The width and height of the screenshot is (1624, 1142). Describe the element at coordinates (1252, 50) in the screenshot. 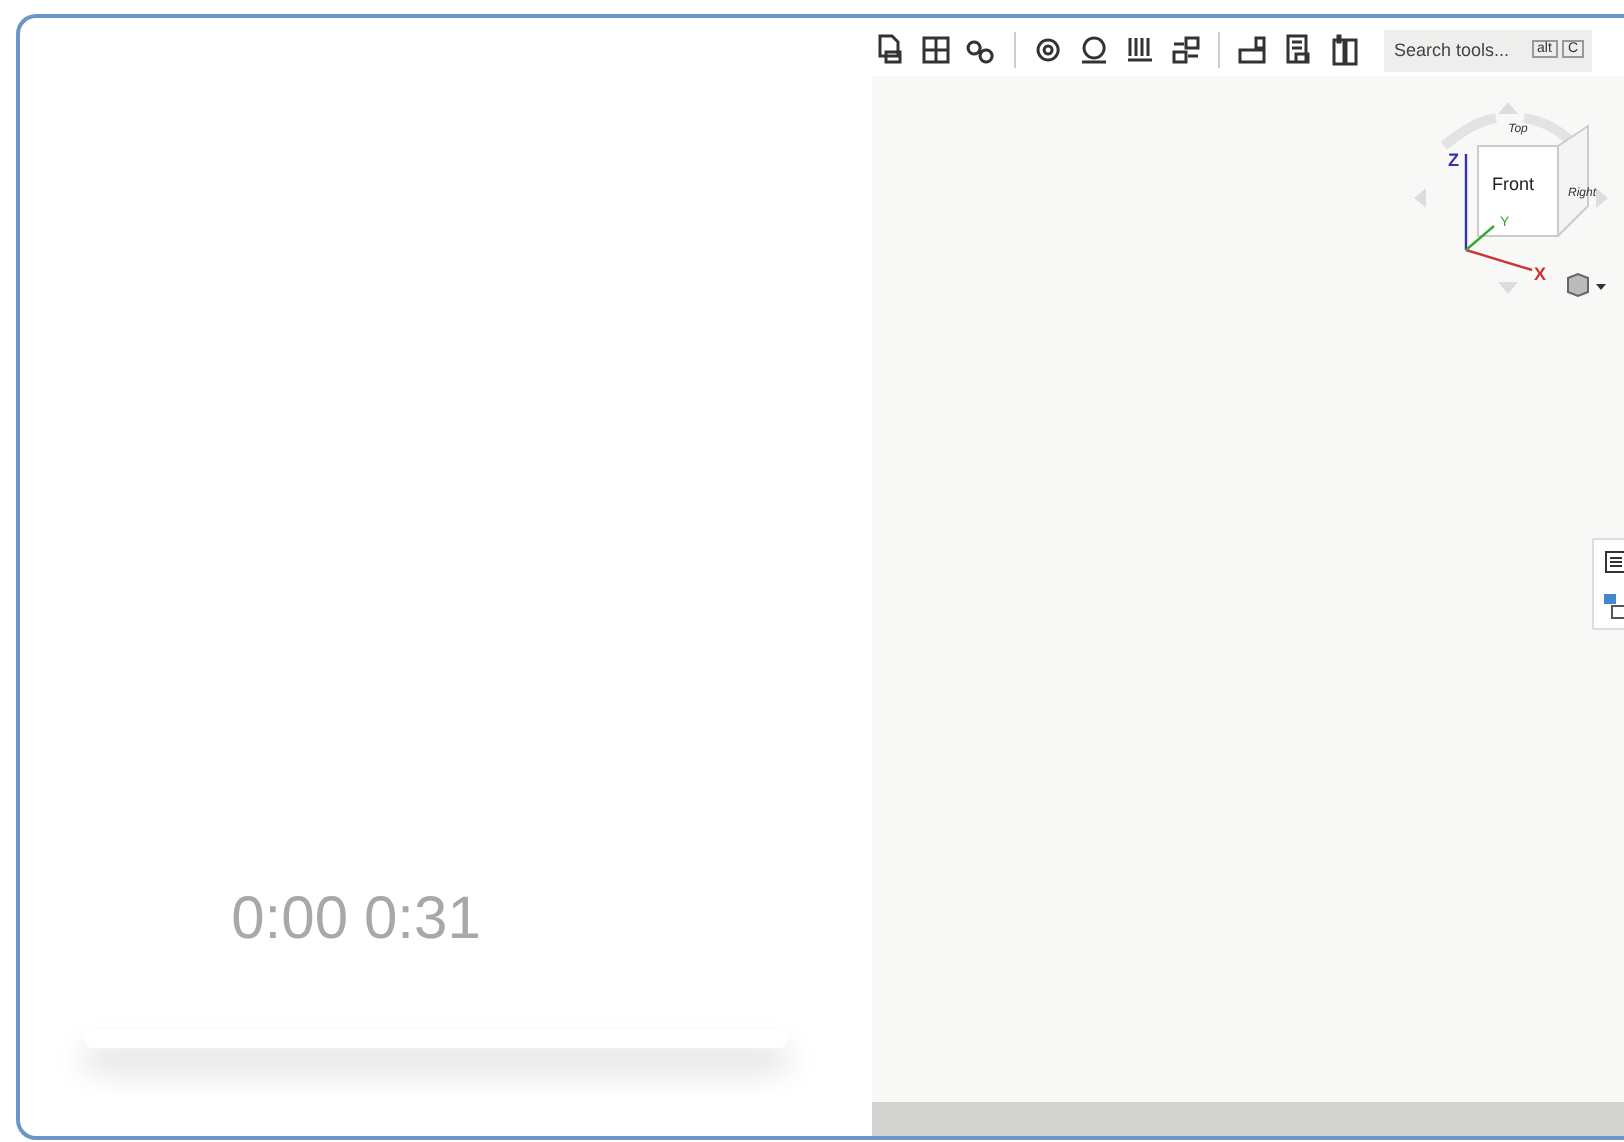

I see `window-icon` at that location.